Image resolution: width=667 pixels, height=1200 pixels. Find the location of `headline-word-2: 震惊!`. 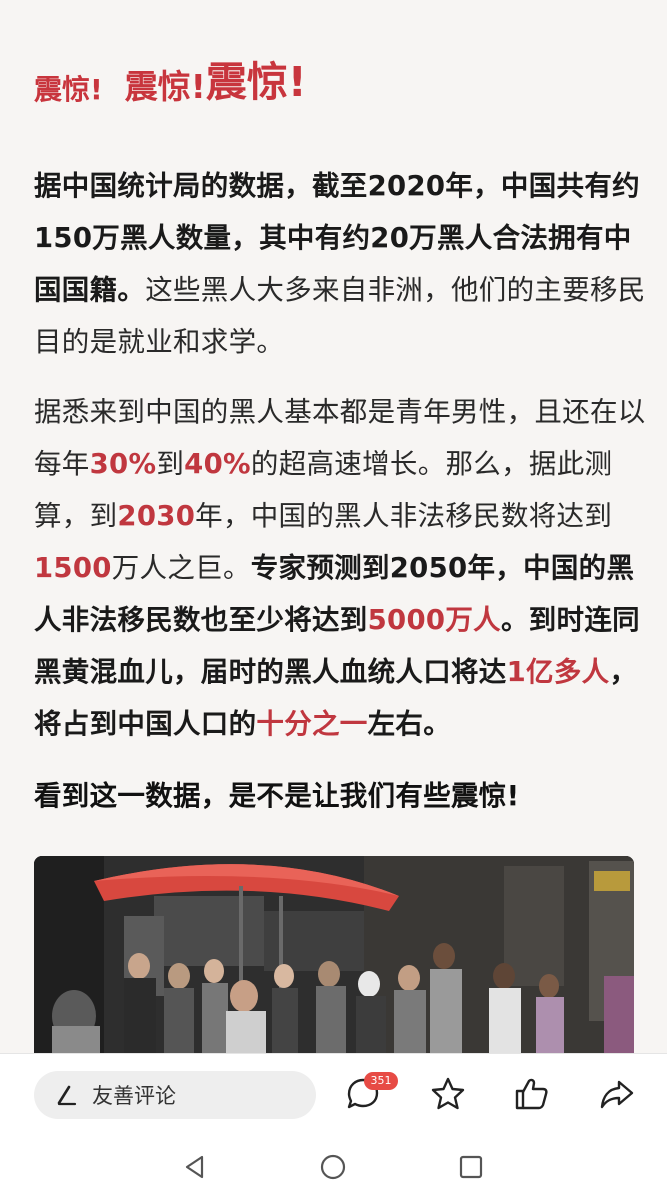

headline-word-2: 震惊! is located at coordinates (165, 86).